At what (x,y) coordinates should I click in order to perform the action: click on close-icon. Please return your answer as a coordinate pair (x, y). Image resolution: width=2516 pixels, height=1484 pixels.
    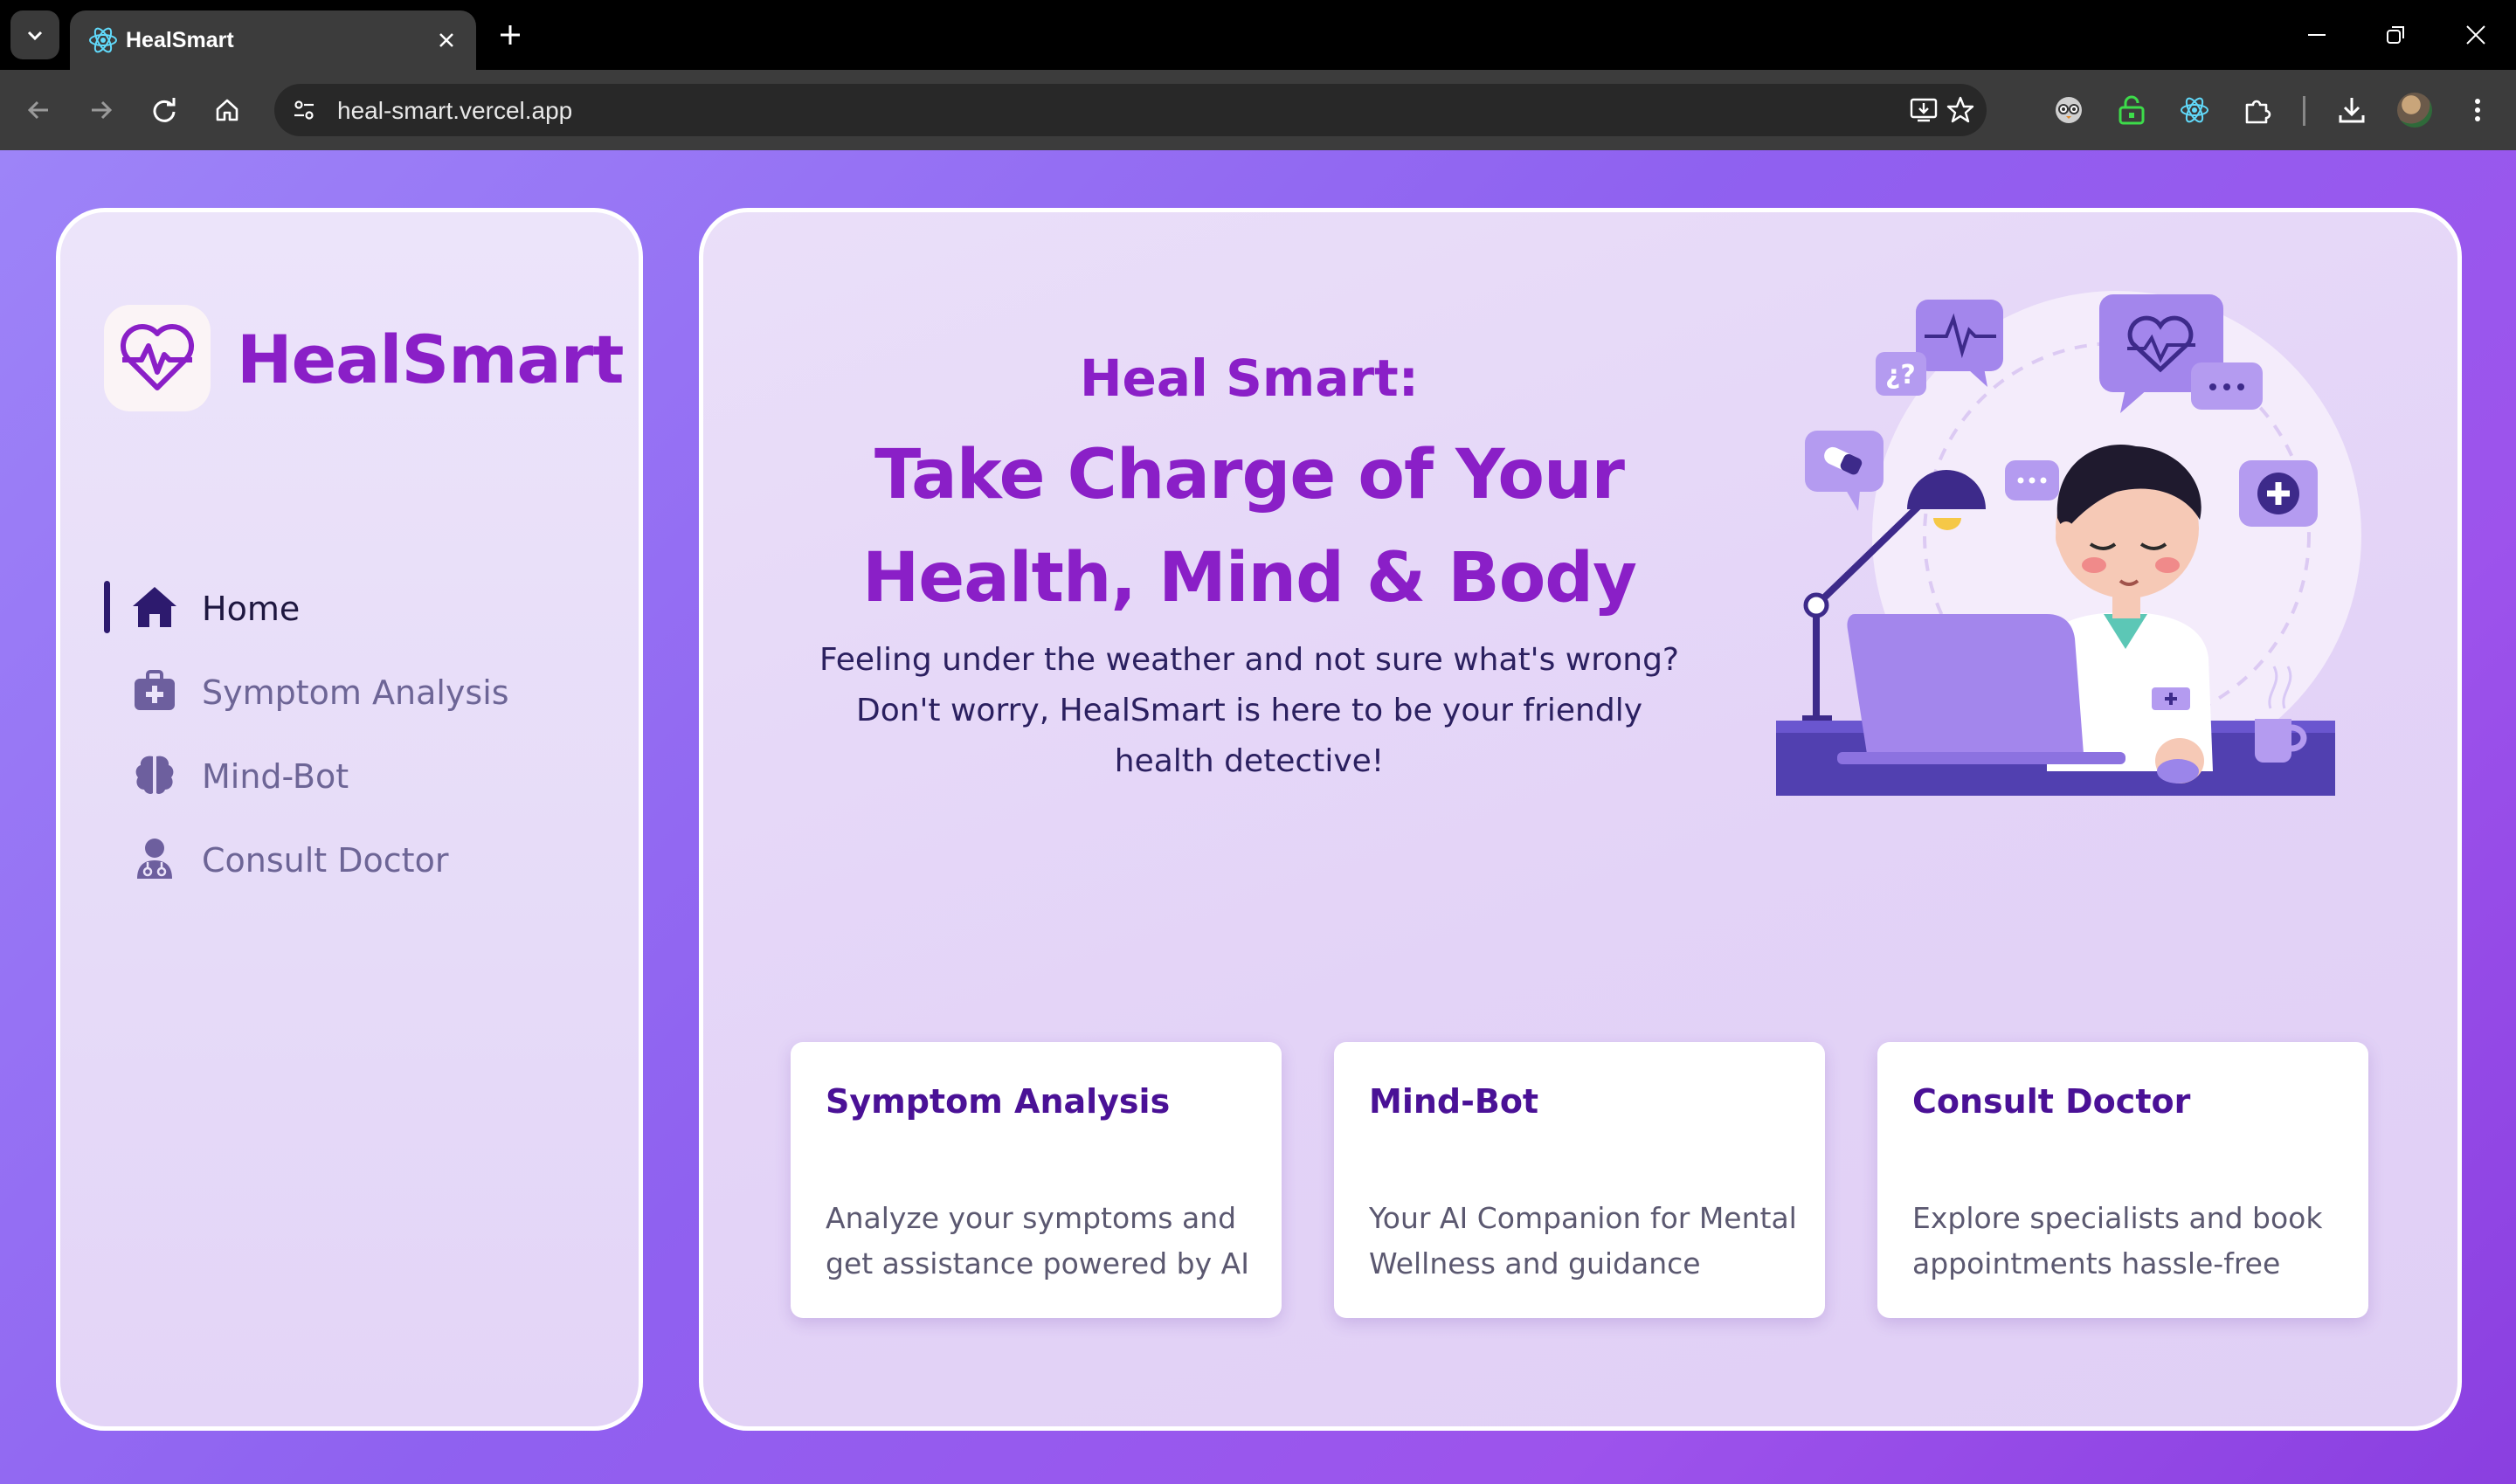
    Looking at the image, I should click on (2475, 35).